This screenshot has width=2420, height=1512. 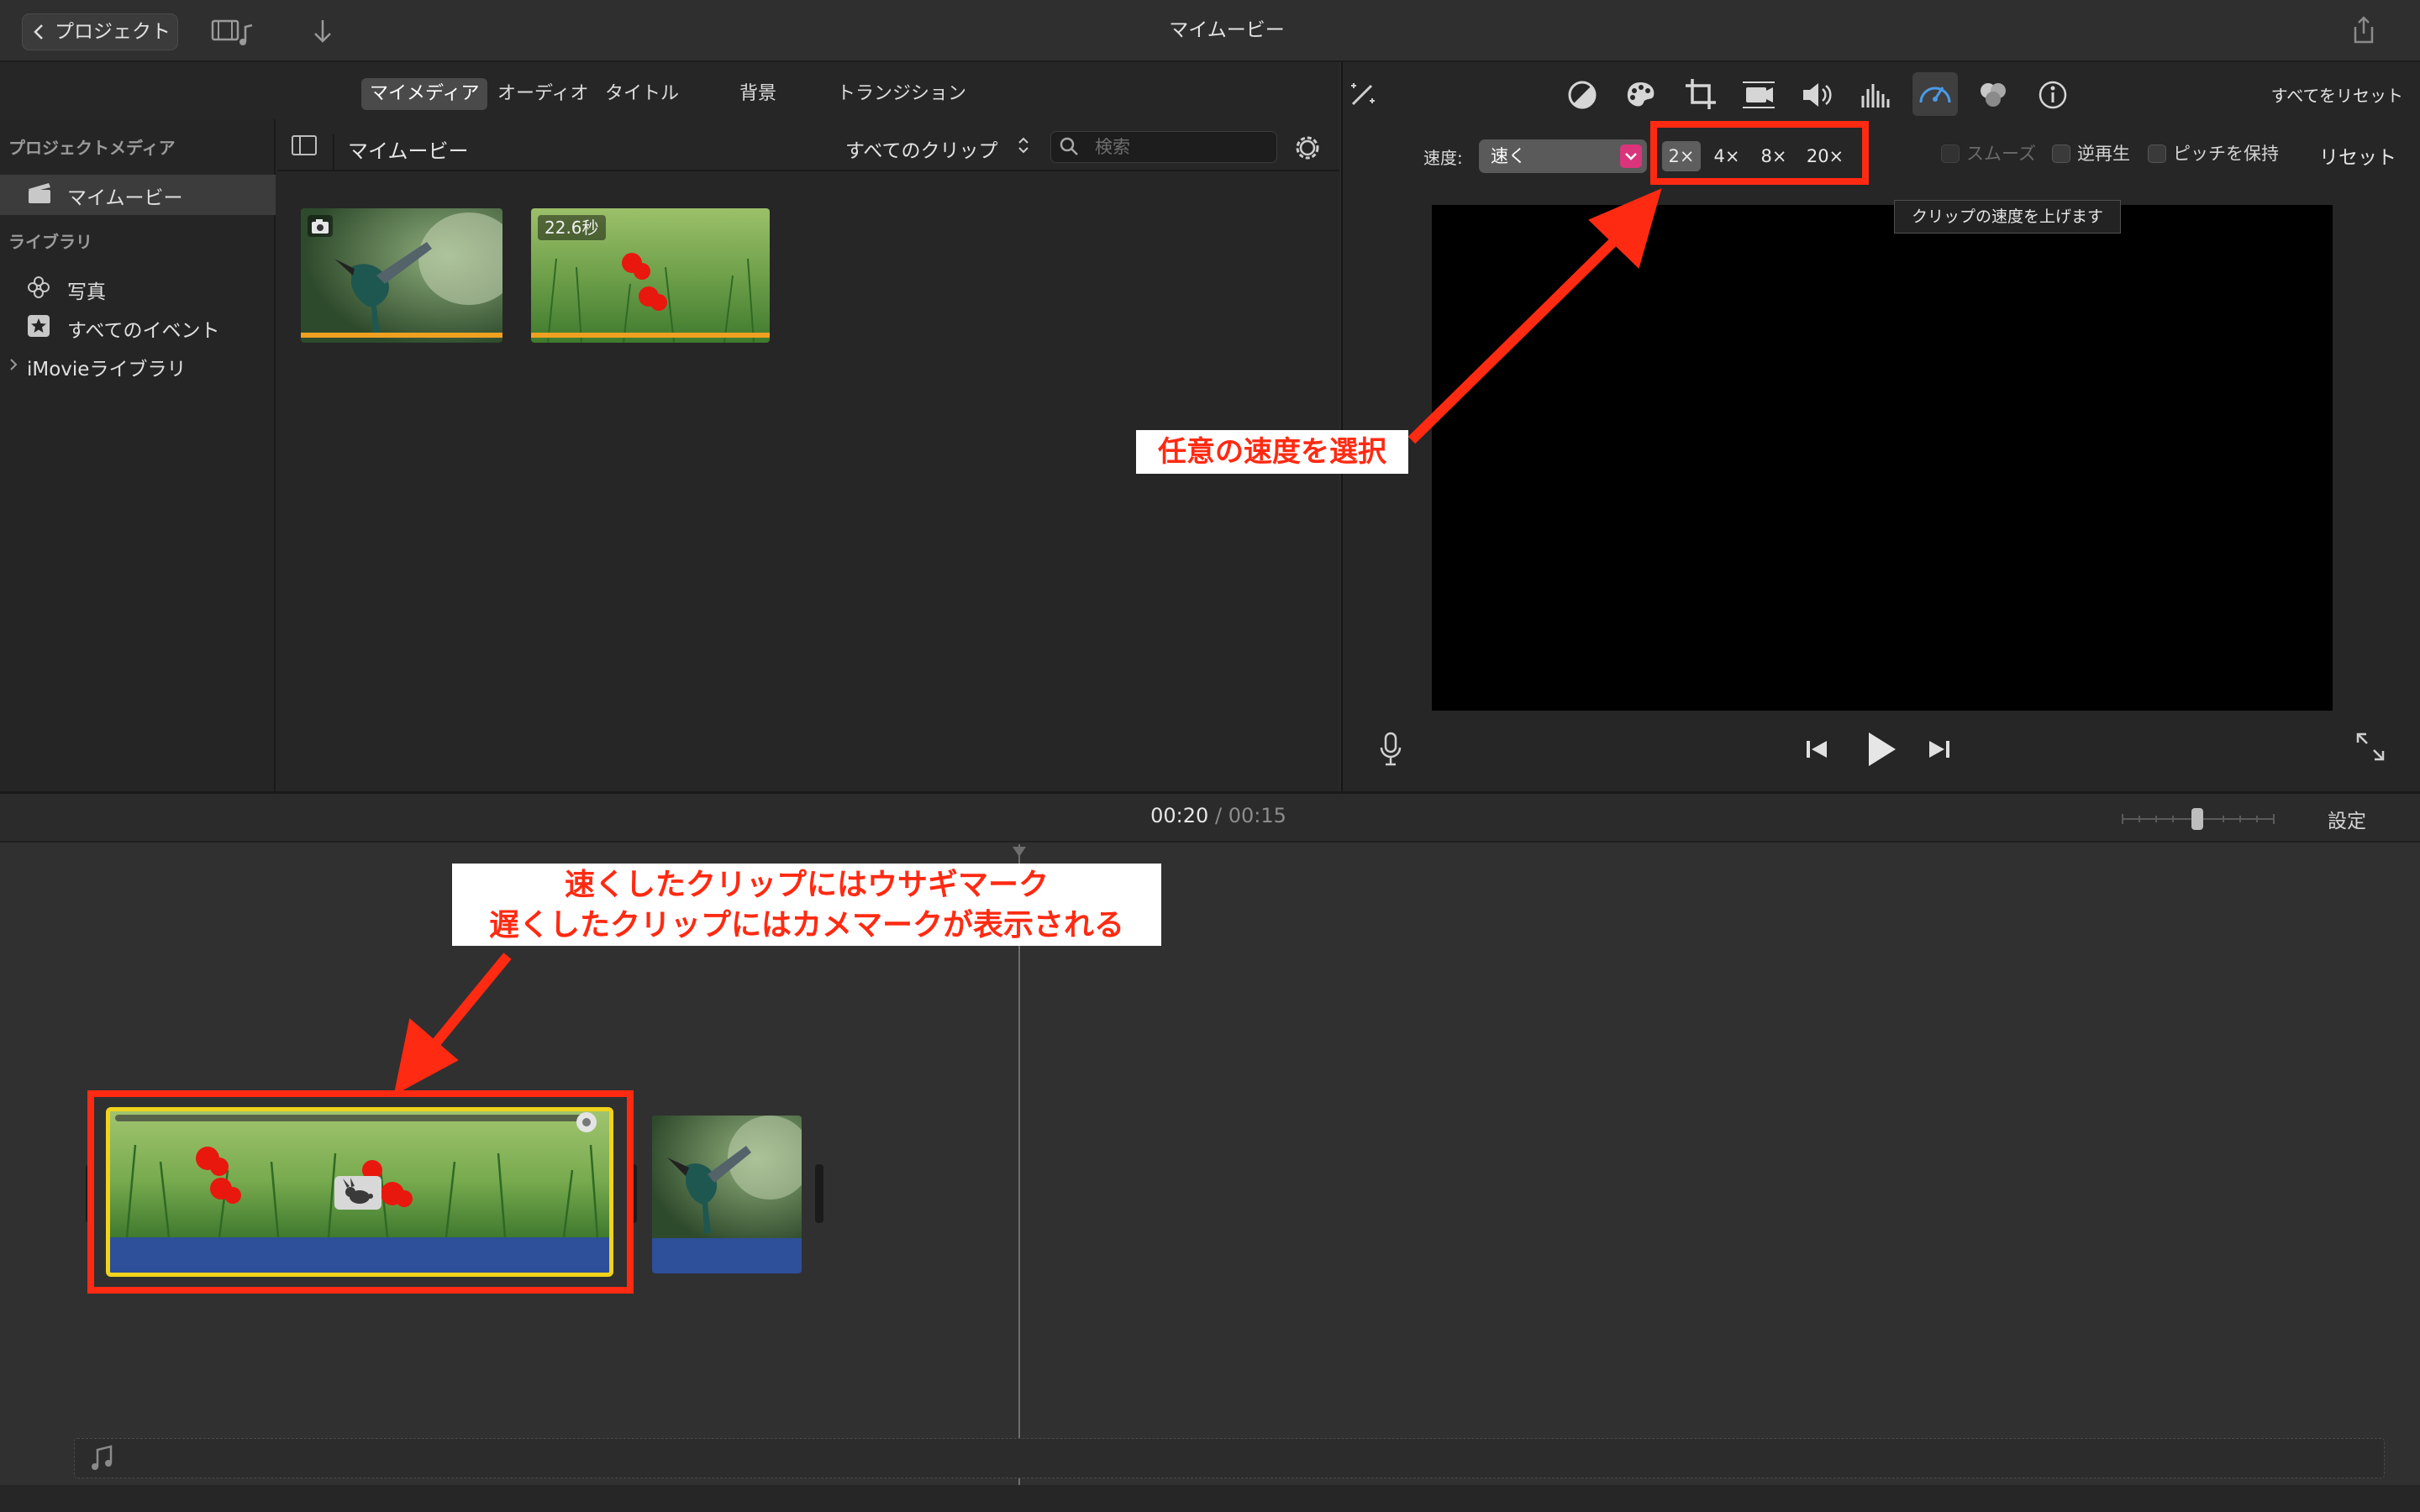 I want to click on annotation-line-2: 遅くしたクリップにはカメマークが表示される, so click(x=806, y=925).